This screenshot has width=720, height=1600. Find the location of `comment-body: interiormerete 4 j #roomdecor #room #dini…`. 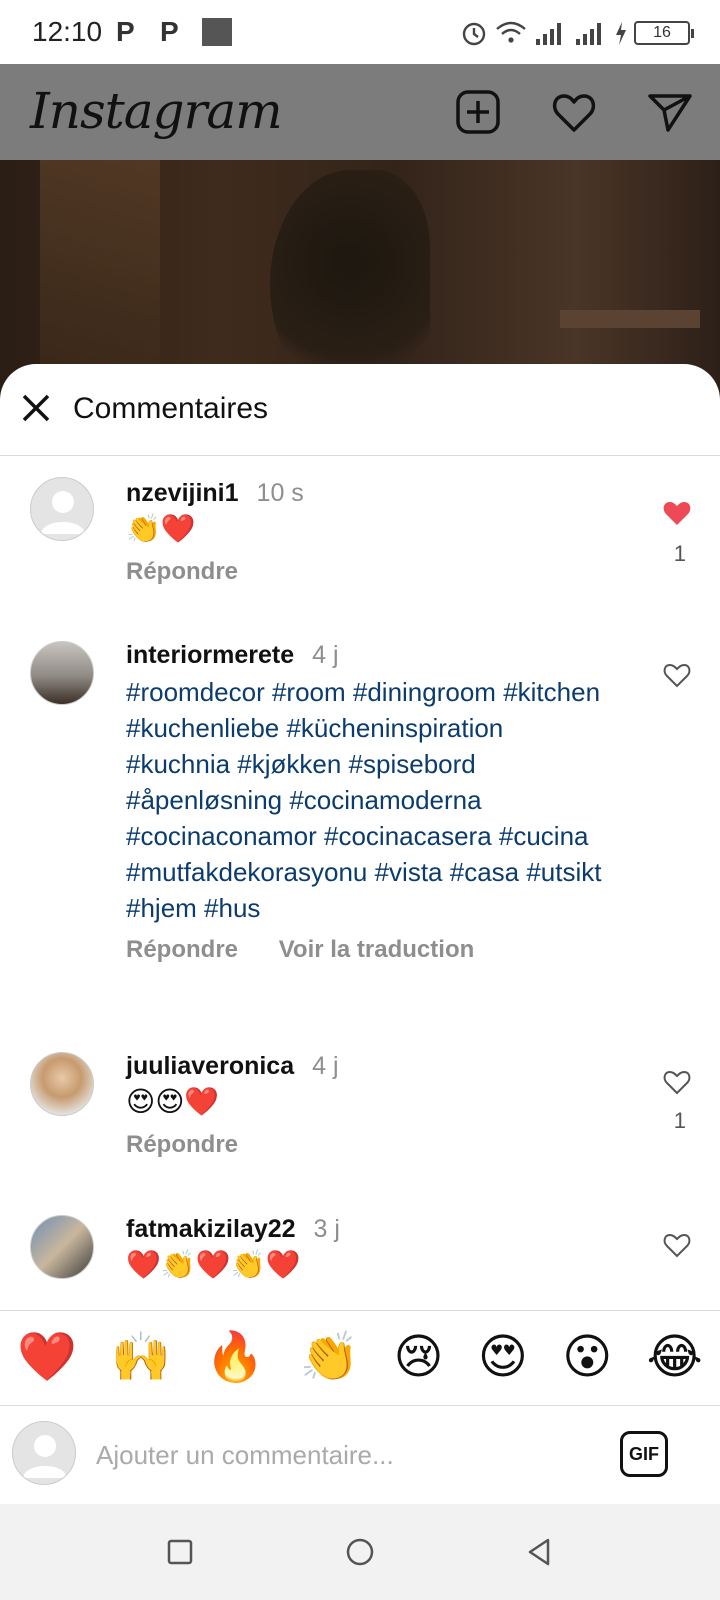

comment-body: interiormerete 4 j #roomdecor #room #dini… is located at coordinates (376, 802).